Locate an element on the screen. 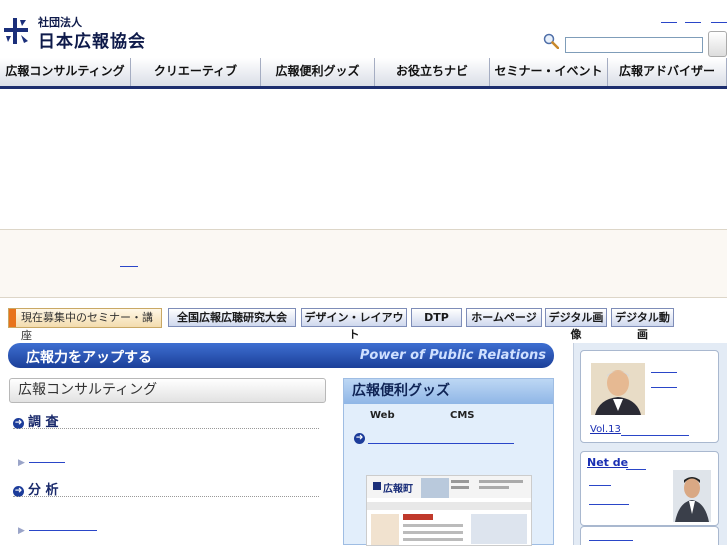 This screenshot has width=727, height=546. power-banner-subtitle: Power of Public Relations is located at coordinates (452, 355).